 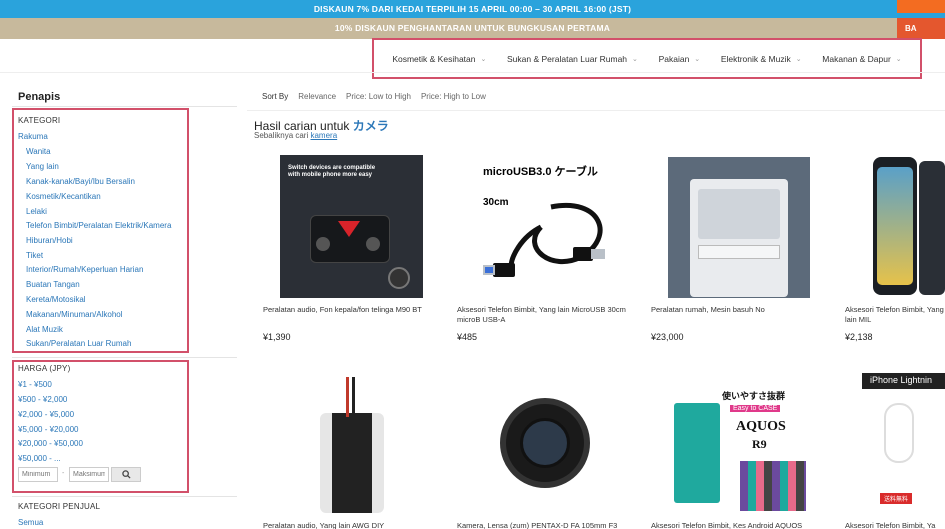 What do you see at coordinates (48, 429) in the screenshot?
I see `price-range-link: ¥5,000 - ¥20,000` at bounding box center [48, 429].